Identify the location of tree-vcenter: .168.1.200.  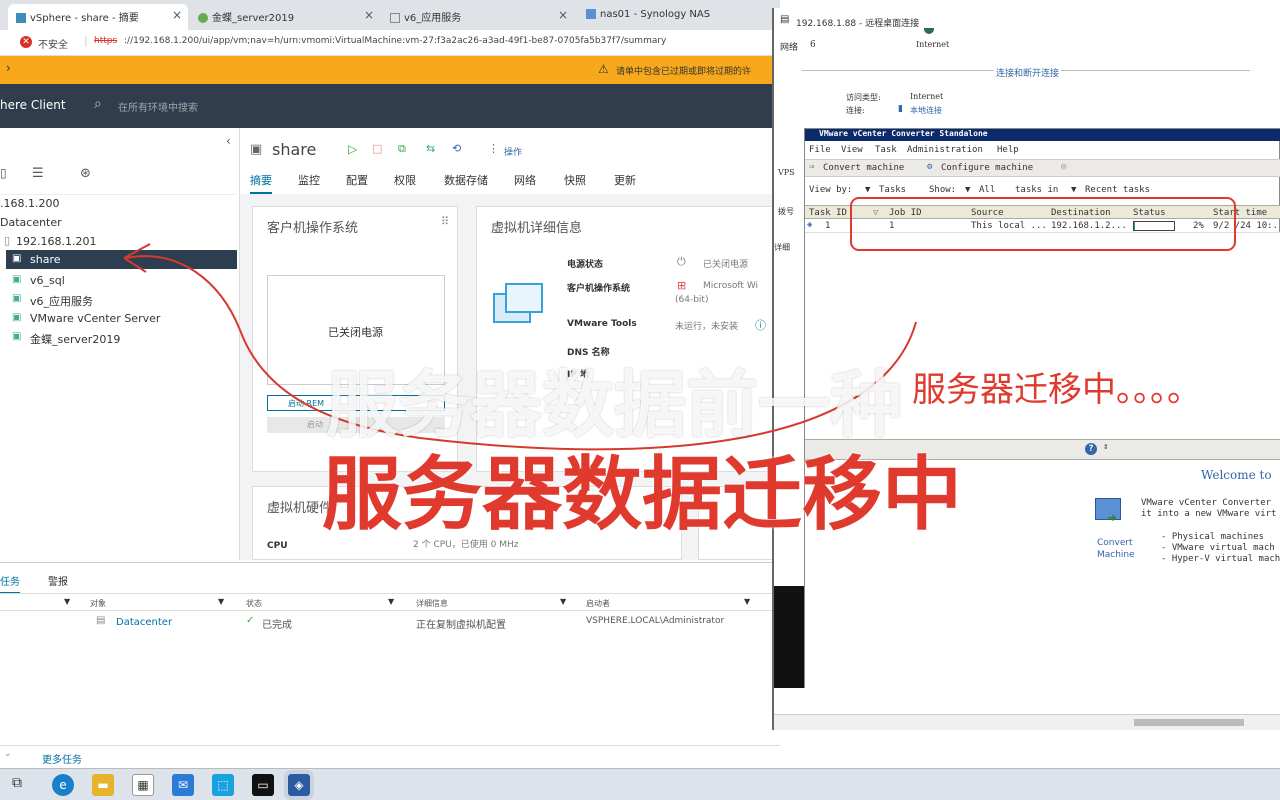
(29, 203).